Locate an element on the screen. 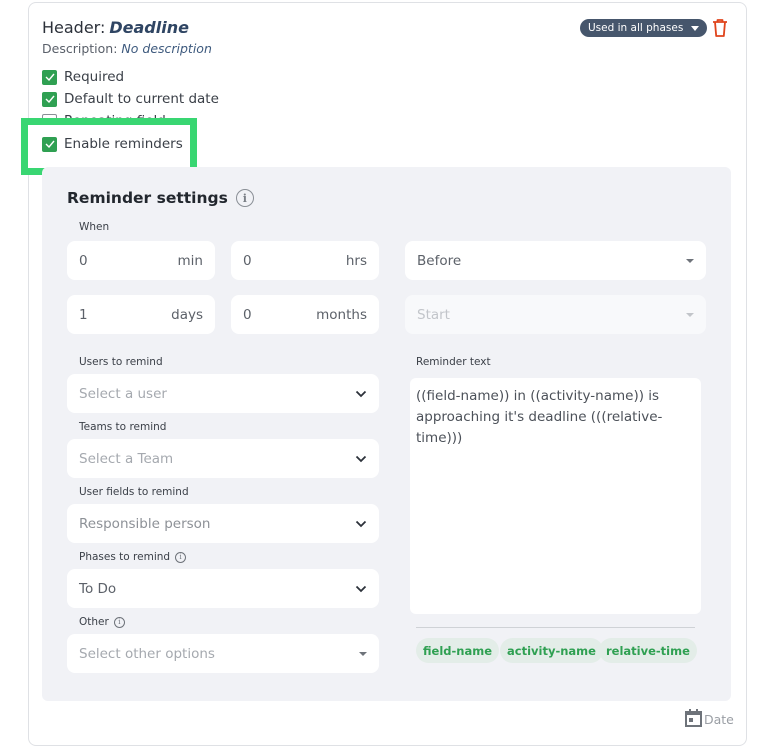  months-value: 0 is located at coordinates (247, 314).